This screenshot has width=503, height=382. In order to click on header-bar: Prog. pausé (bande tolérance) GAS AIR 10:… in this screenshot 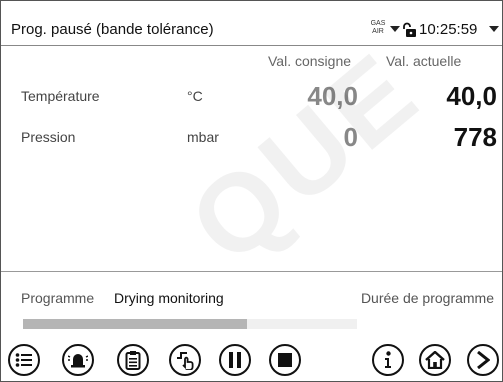, I will do `click(251, 23)`.